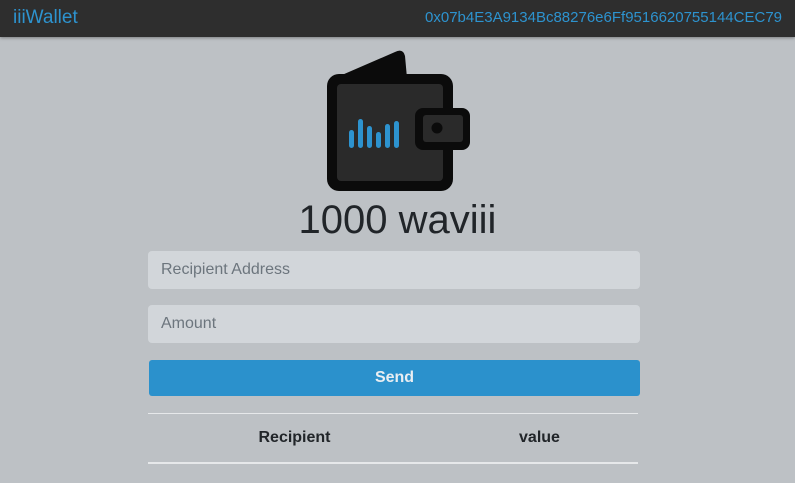 The image size is (795, 483). Describe the element at coordinates (397, 220) in the screenshot. I see `balance-display: 1000 waviii` at that location.